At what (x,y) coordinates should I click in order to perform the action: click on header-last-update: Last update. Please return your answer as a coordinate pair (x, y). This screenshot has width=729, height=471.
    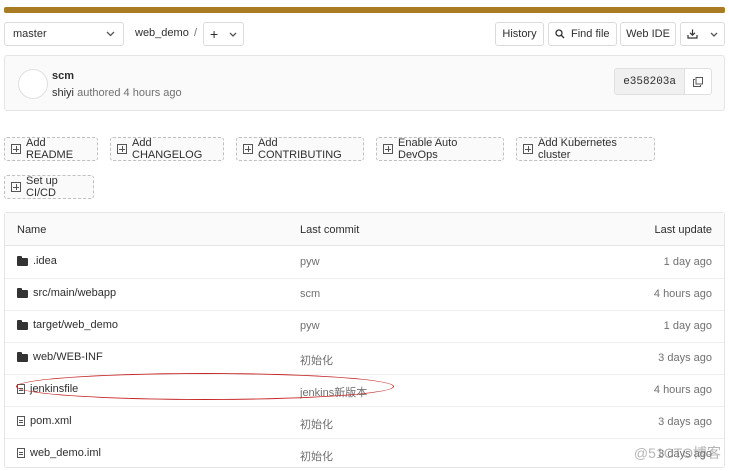
    Looking at the image, I should click on (683, 230).